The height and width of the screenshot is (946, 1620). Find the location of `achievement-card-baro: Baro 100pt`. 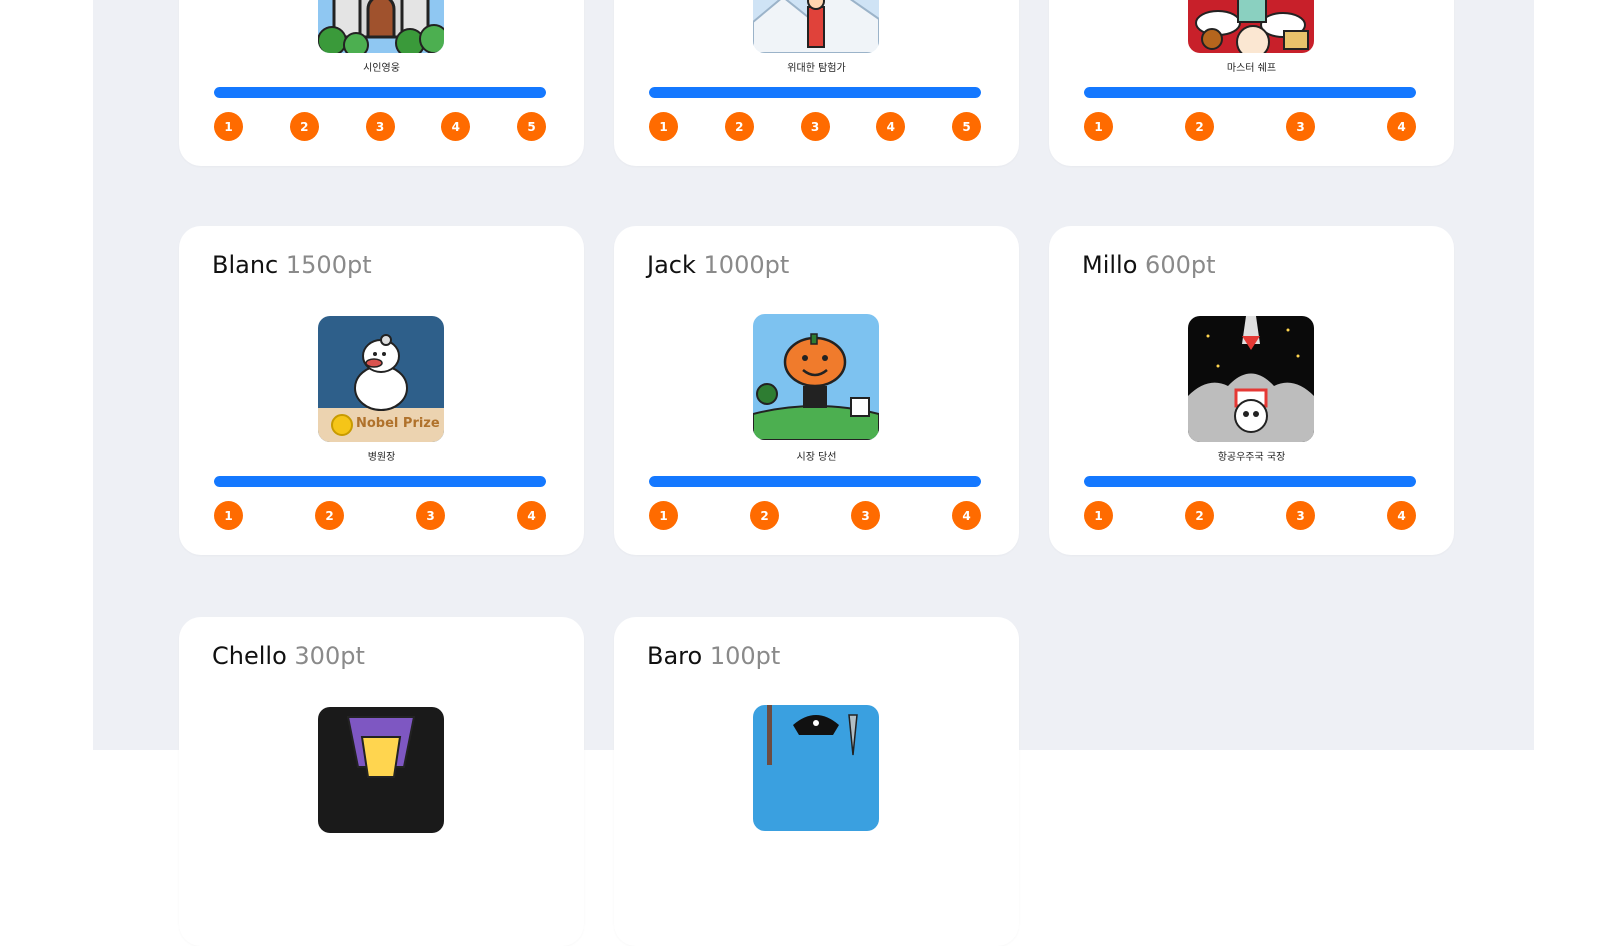

achievement-card-baro: Baro 100pt is located at coordinates (816, 781).